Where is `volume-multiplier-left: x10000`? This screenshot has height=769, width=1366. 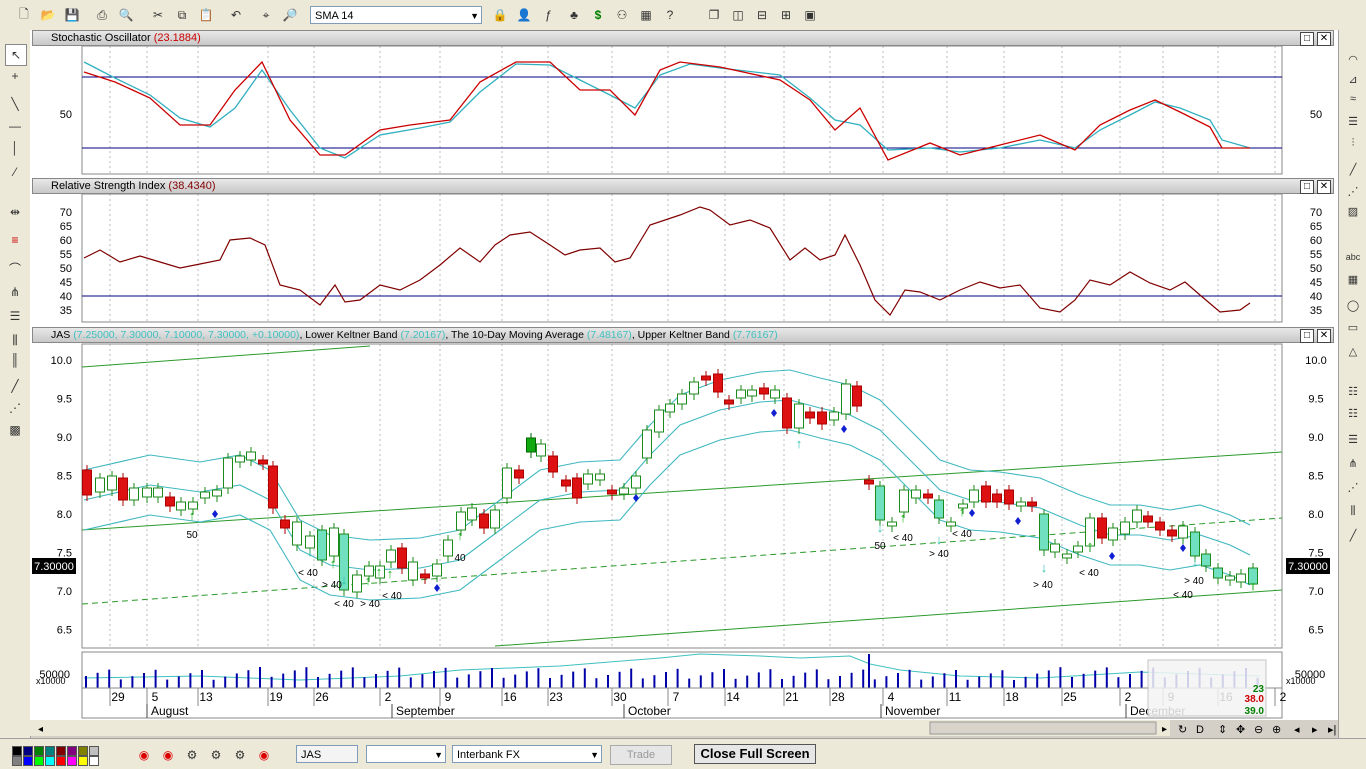 volume-multiplier-left: x10000 is located at coordinates (51, 681).